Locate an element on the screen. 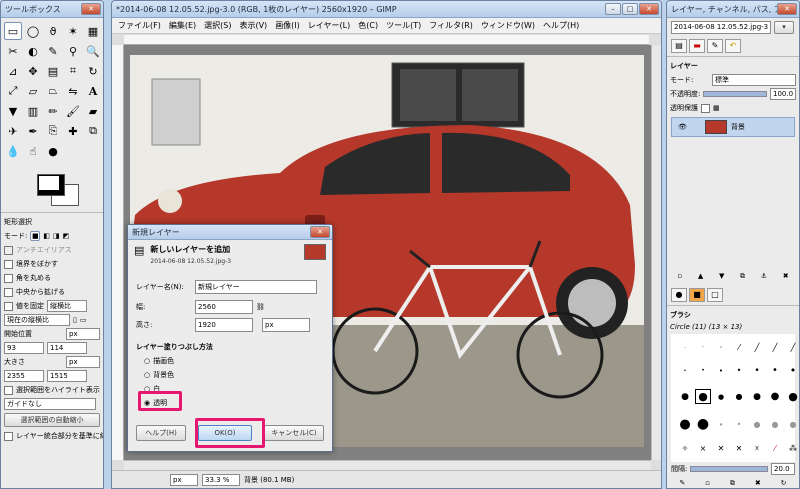 Image resolution: width=800 pixels, height=489 pixels. auto-shrink-button: 選択範囲の自動縮小 is located at coordinates (52, 420).